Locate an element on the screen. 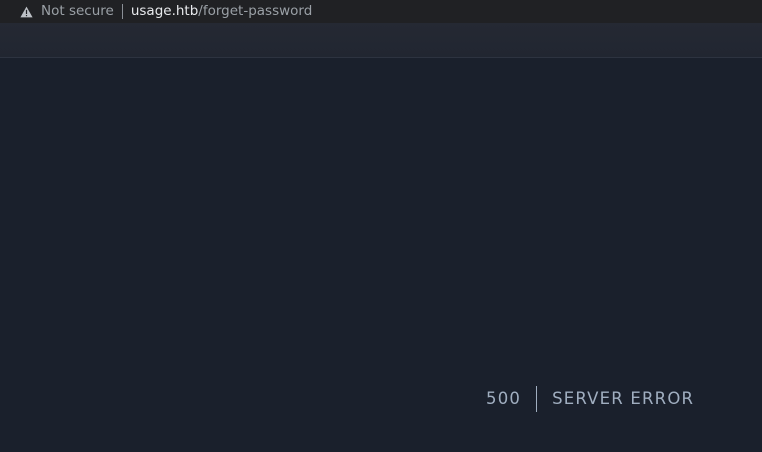 This screenshot has height=452, width=762. security-indicator: Not secure is located at coordinates (57, 11).